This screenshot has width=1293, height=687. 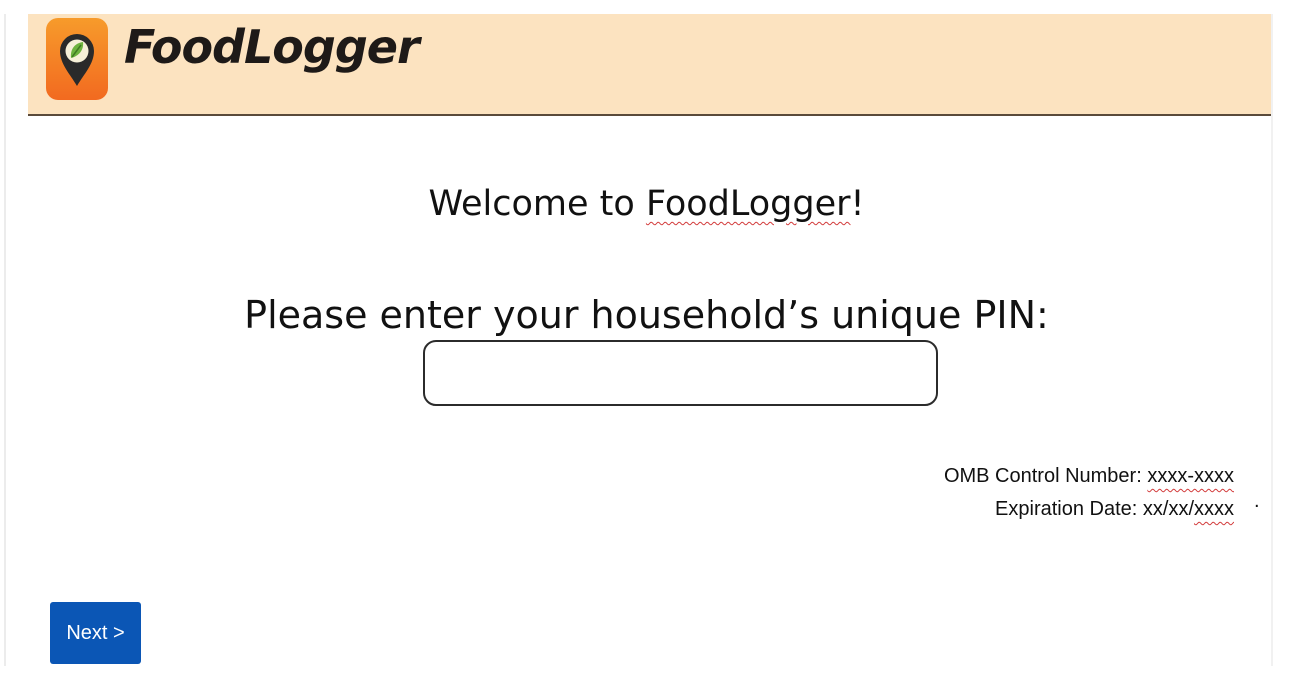 What do you see at coordinates (748, 204) in the screenshot?
I see `welcome-app-name: FoodLogger` at bounding box center [748, 204].